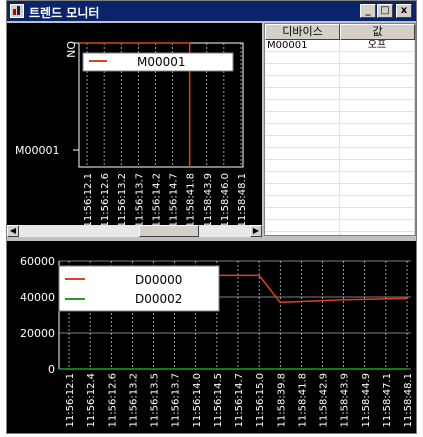  Describe the element at coordinates (155, 400) in the screenshot. I see `word-xtick-label: 11:56:13.5` at that location.